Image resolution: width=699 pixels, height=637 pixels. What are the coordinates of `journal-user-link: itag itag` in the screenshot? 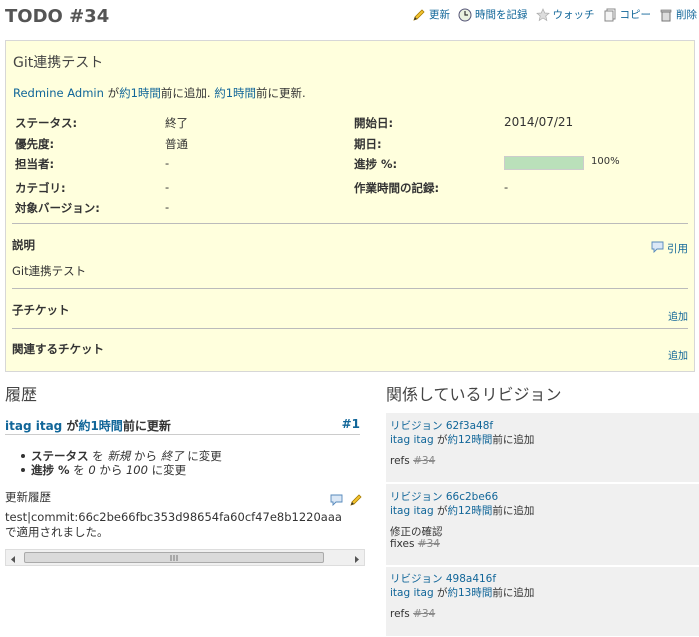 It's located at (33, 426).